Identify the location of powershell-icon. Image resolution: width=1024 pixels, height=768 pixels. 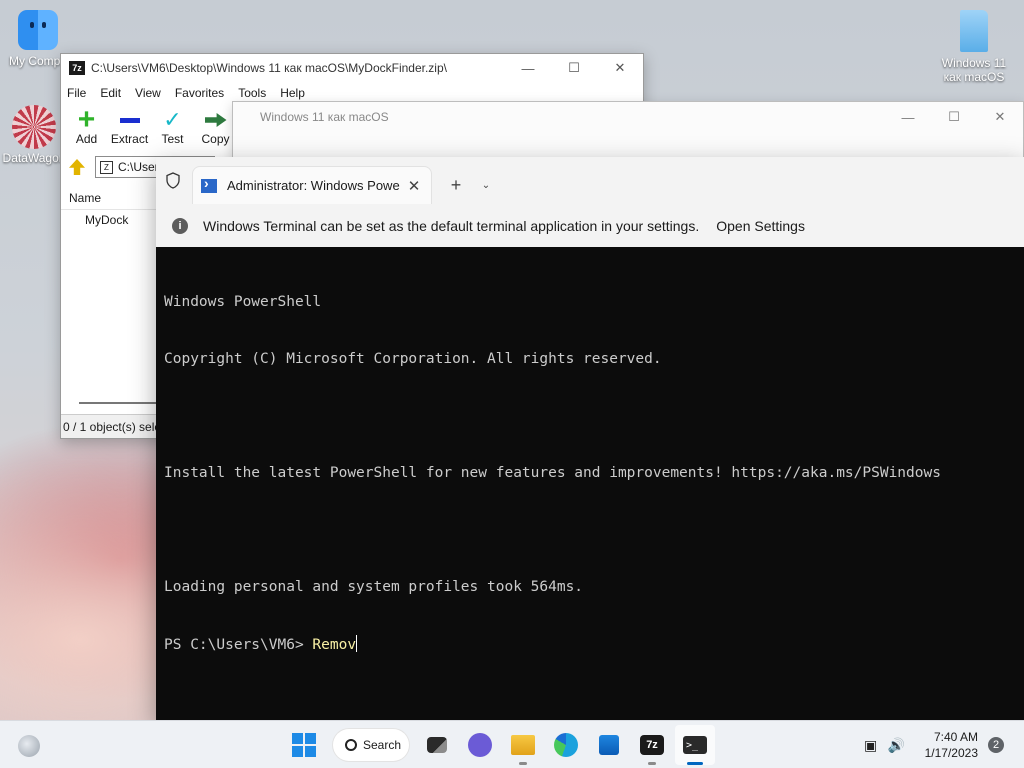
(209, 184).